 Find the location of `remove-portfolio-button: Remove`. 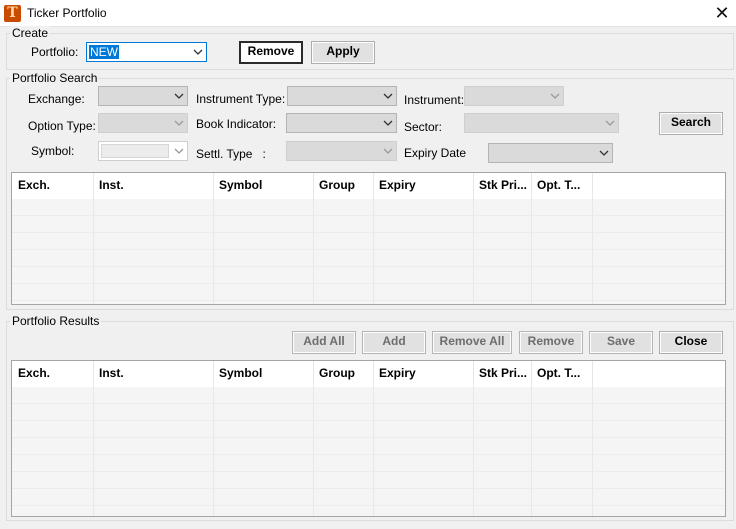

remove-portfolio-button: Remove is located at coordinates (271, 52).